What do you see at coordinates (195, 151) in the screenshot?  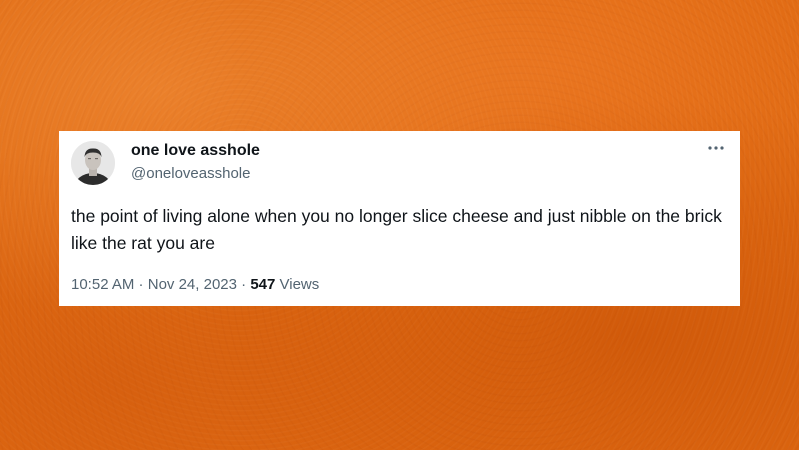 I see `display-name: one love asshole` at bounding box center [195, 151].